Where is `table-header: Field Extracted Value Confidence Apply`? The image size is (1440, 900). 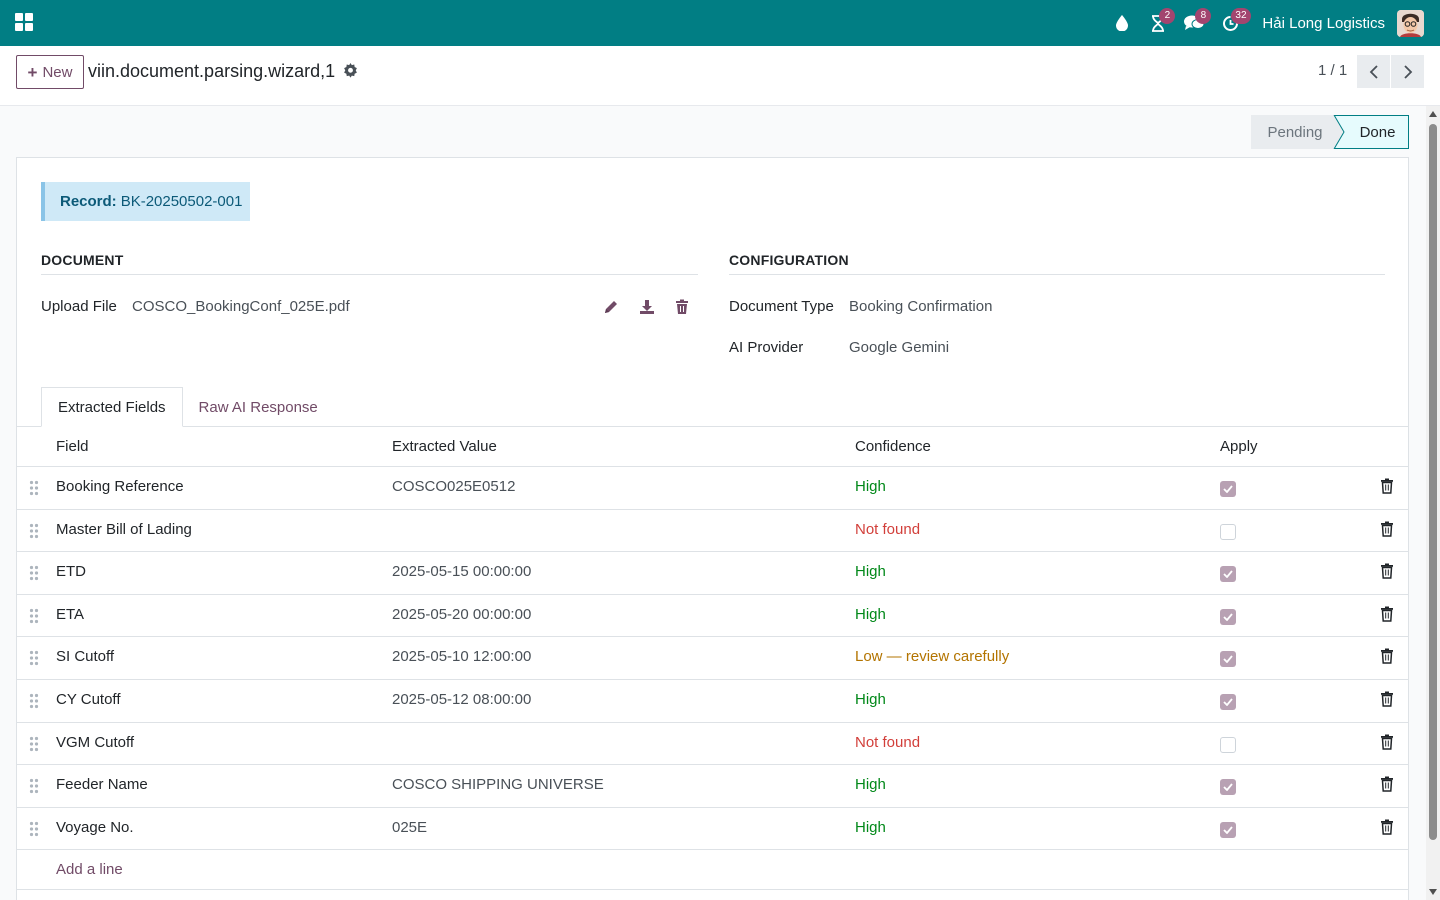
table-header: Field Extracted Value Confidence Apply is located at coordinates (712, 447).